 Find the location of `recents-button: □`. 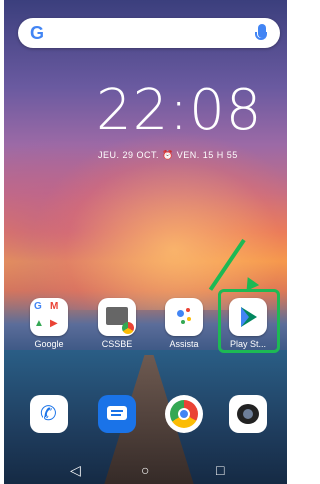

recents-button: □ is located at coordinates (220, 470).